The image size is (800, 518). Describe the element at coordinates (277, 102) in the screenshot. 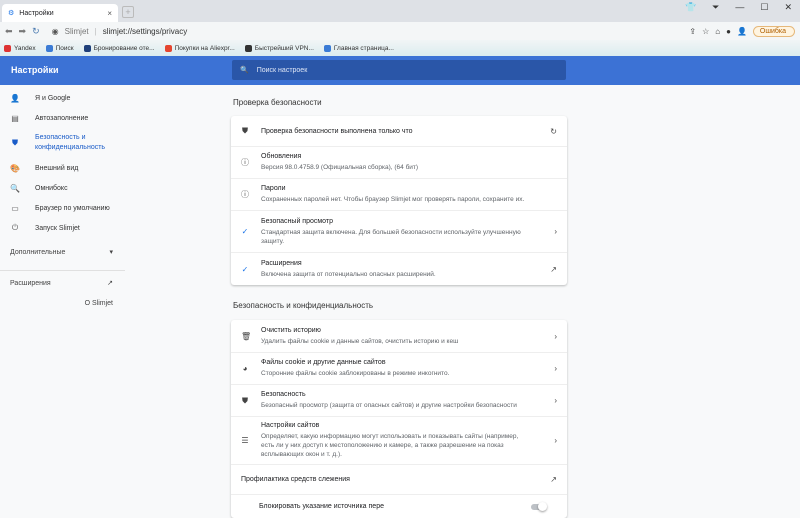

I see `section-title-safety: Проверка безопасности` at that location.